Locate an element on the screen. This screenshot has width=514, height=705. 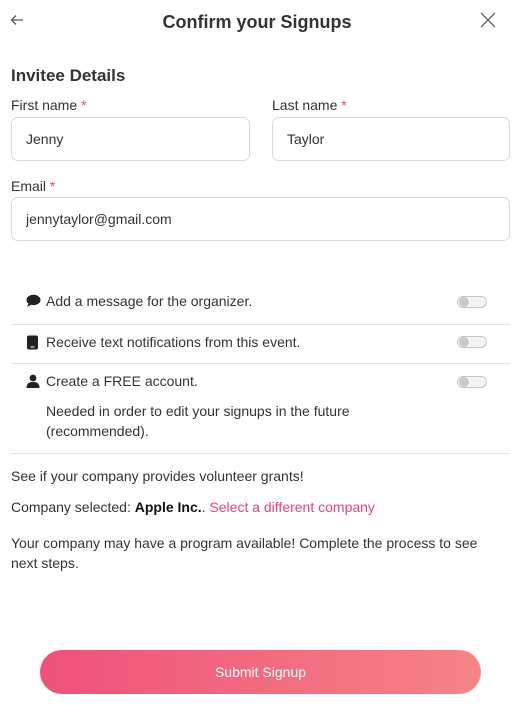
speech-bubble-icon is located at coordinates (33, 301).